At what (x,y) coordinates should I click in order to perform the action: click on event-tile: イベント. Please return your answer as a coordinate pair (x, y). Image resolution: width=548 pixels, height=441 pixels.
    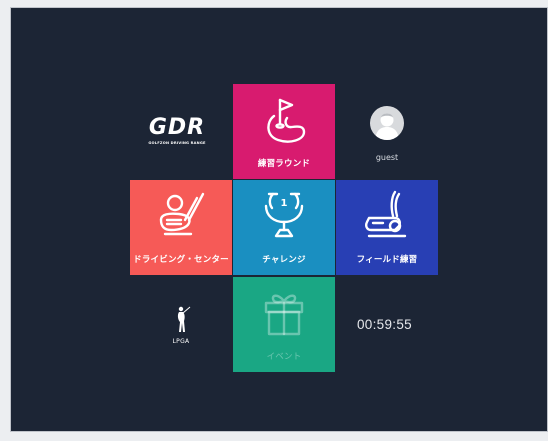
    Looking at the image, I should click on (284, 324).